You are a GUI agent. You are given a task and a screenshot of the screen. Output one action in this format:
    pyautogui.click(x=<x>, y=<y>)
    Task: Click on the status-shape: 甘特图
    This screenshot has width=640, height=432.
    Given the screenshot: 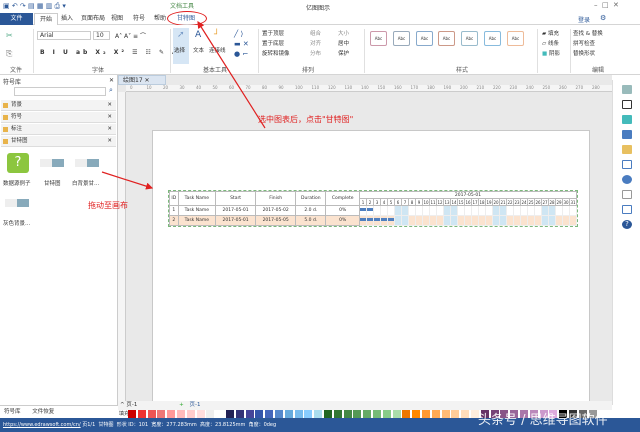 What is the action you would take?
    pyautogui.click(x=106, y=425)
    